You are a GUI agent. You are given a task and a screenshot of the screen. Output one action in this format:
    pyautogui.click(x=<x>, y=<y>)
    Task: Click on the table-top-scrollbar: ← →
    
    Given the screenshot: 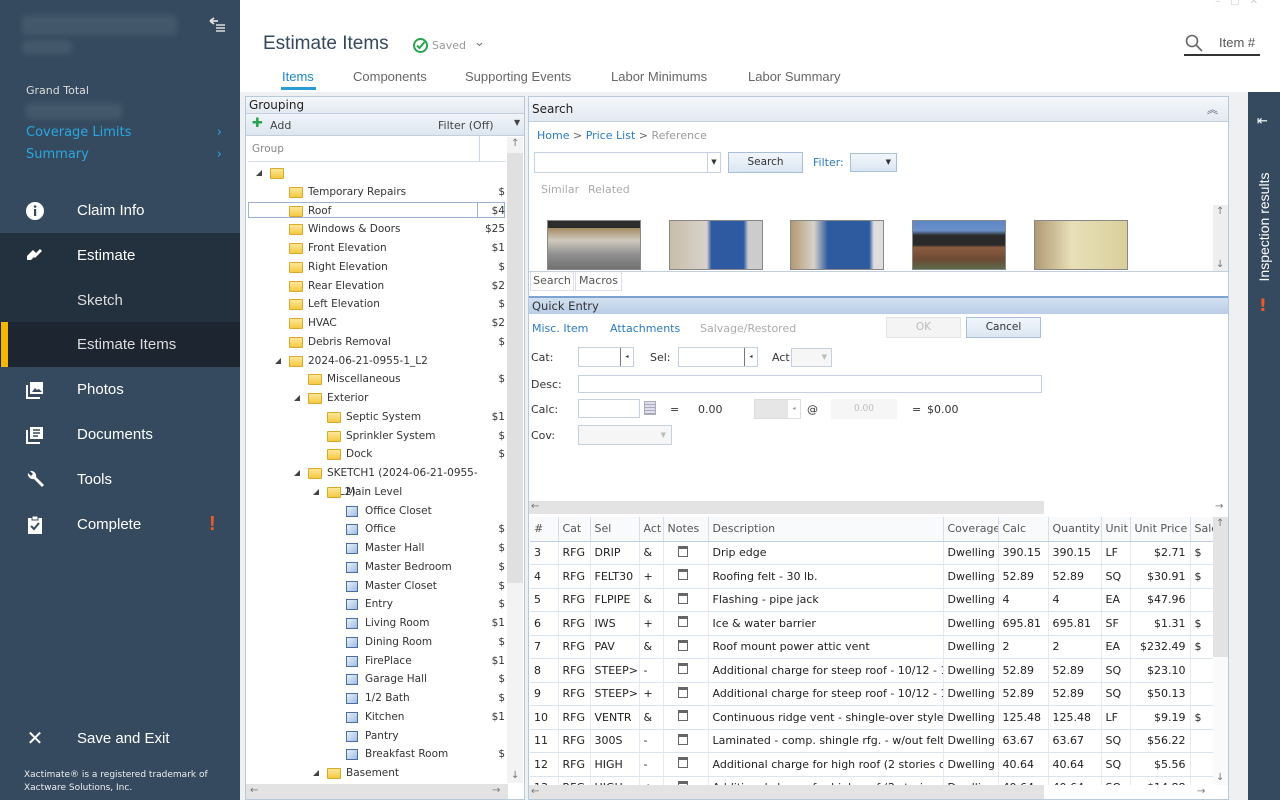 What is the action you would take?
    pyautogui.click(x=876, y=507)
    